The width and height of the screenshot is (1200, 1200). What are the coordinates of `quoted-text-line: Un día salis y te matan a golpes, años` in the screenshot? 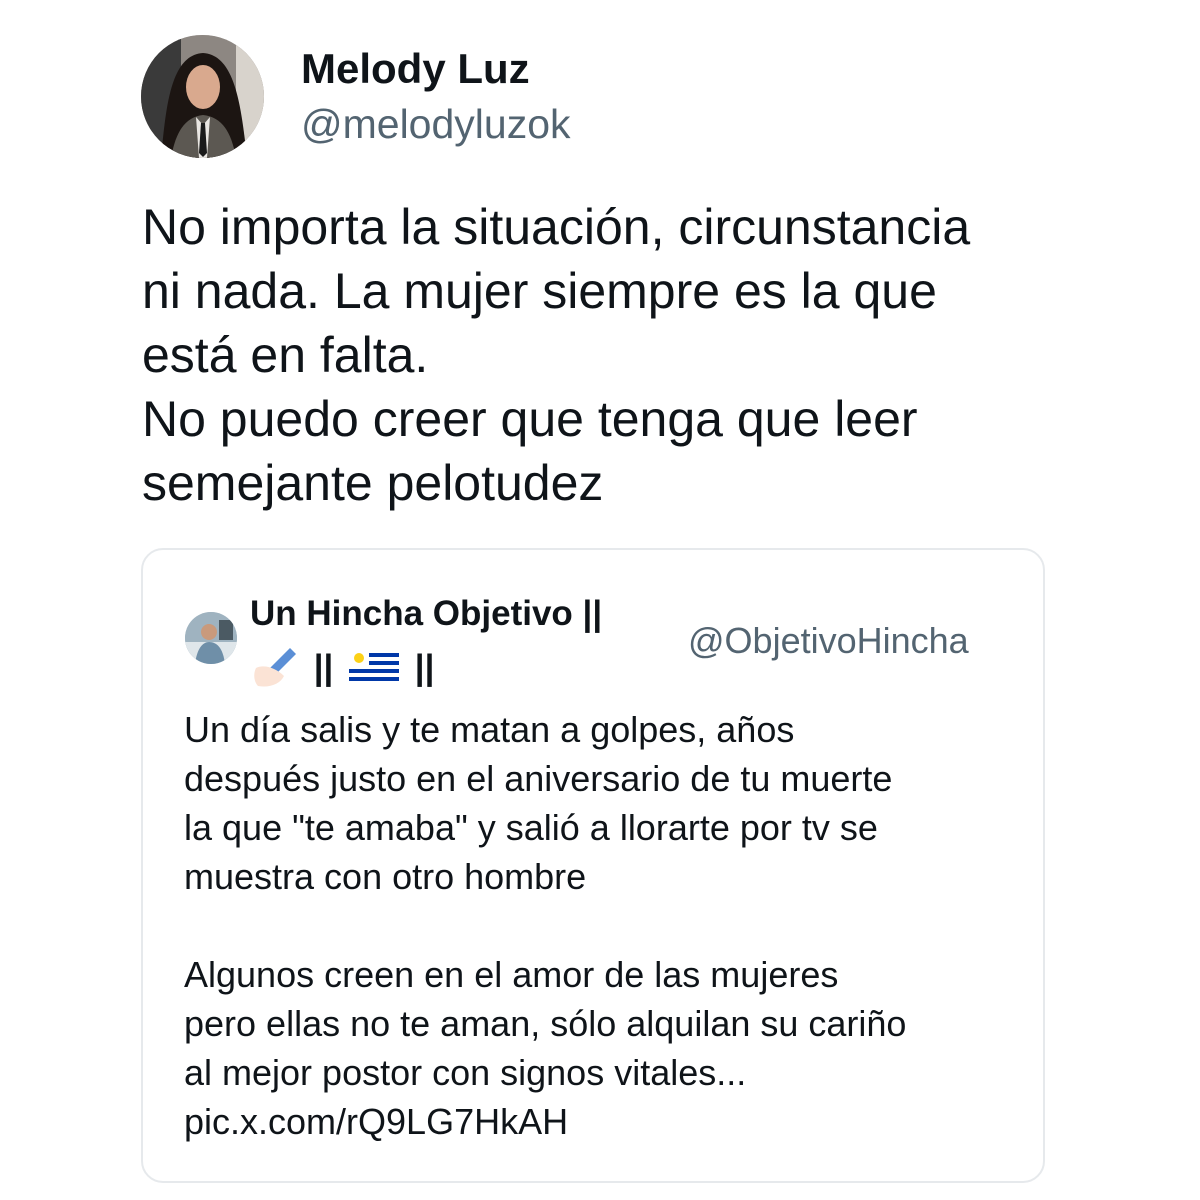 It's located at (489, 729).